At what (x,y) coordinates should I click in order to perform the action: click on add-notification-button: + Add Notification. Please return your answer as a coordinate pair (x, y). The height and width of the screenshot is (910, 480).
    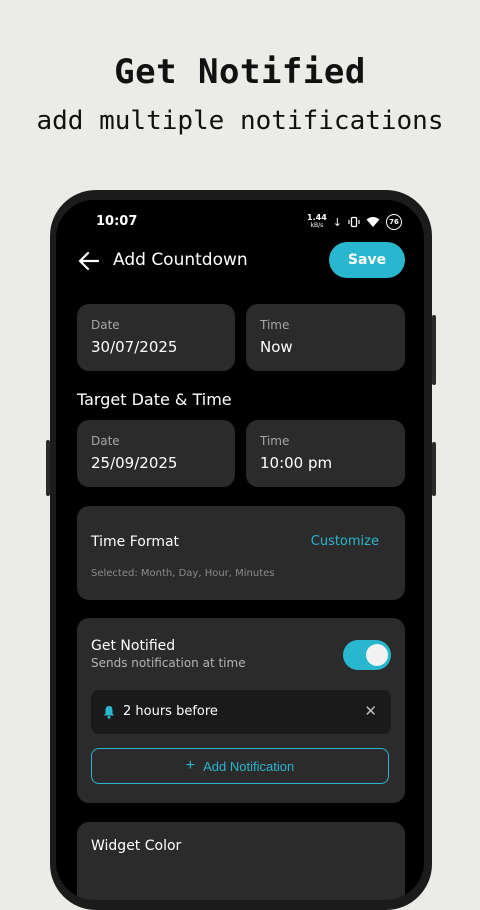
    Looking at the image, I should click on (240, 766).